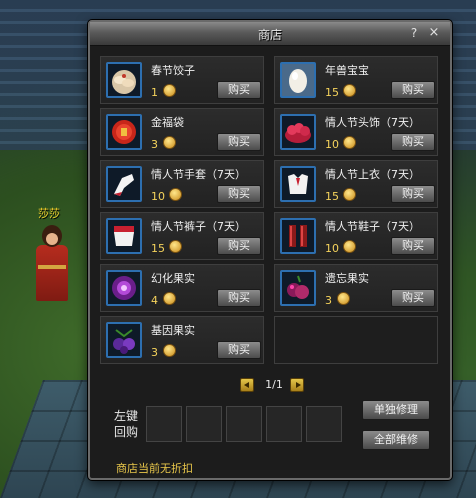 This screenshot has width=476, height=498. I want to click on item-name: 情人节裤子（7天）, so click(198, 226).